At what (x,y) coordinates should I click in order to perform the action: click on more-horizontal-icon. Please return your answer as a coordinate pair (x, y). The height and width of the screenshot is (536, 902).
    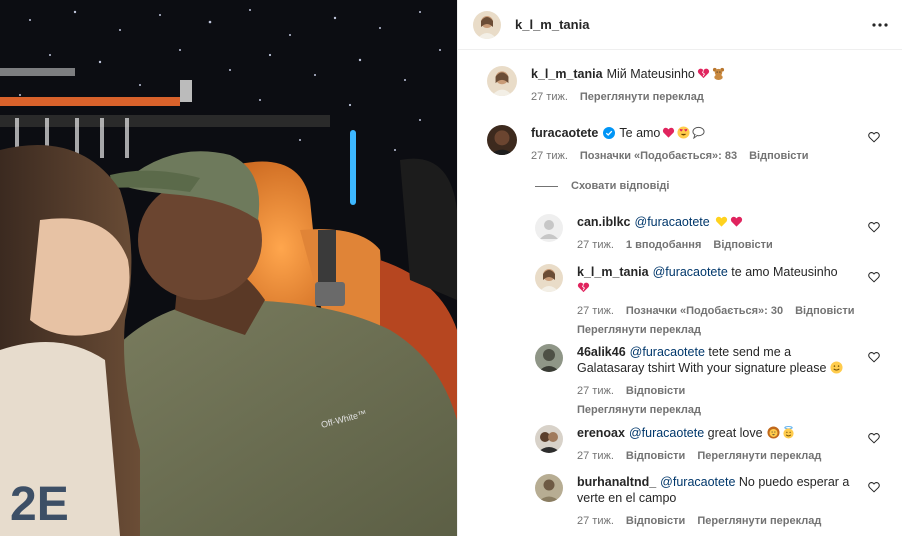
    Looking at the image, I should click on (880, 25).